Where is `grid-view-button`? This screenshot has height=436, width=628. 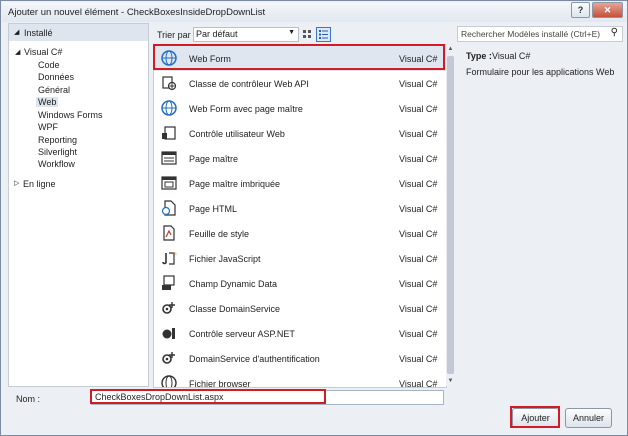
grid-view-button is located at coordinates (307, 34).